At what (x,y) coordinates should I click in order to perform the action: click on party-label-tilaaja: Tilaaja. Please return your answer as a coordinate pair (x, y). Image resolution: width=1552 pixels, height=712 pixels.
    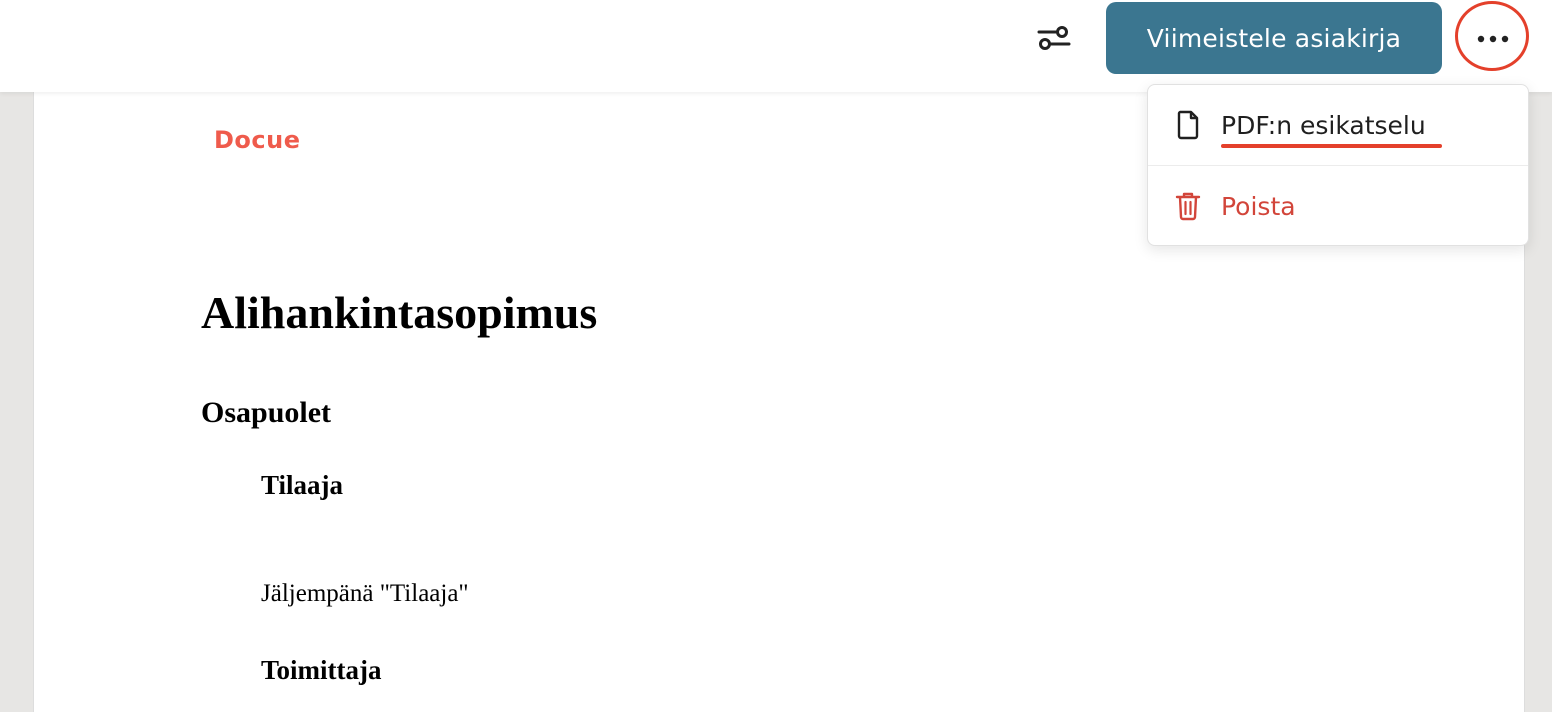
    Looking at the image, I should click on (302, 485).